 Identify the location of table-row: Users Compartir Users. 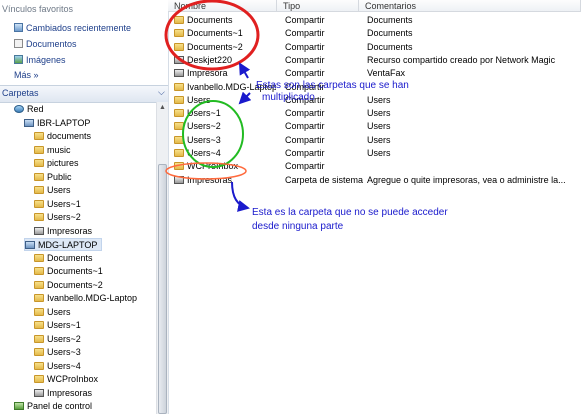
(374, 100).